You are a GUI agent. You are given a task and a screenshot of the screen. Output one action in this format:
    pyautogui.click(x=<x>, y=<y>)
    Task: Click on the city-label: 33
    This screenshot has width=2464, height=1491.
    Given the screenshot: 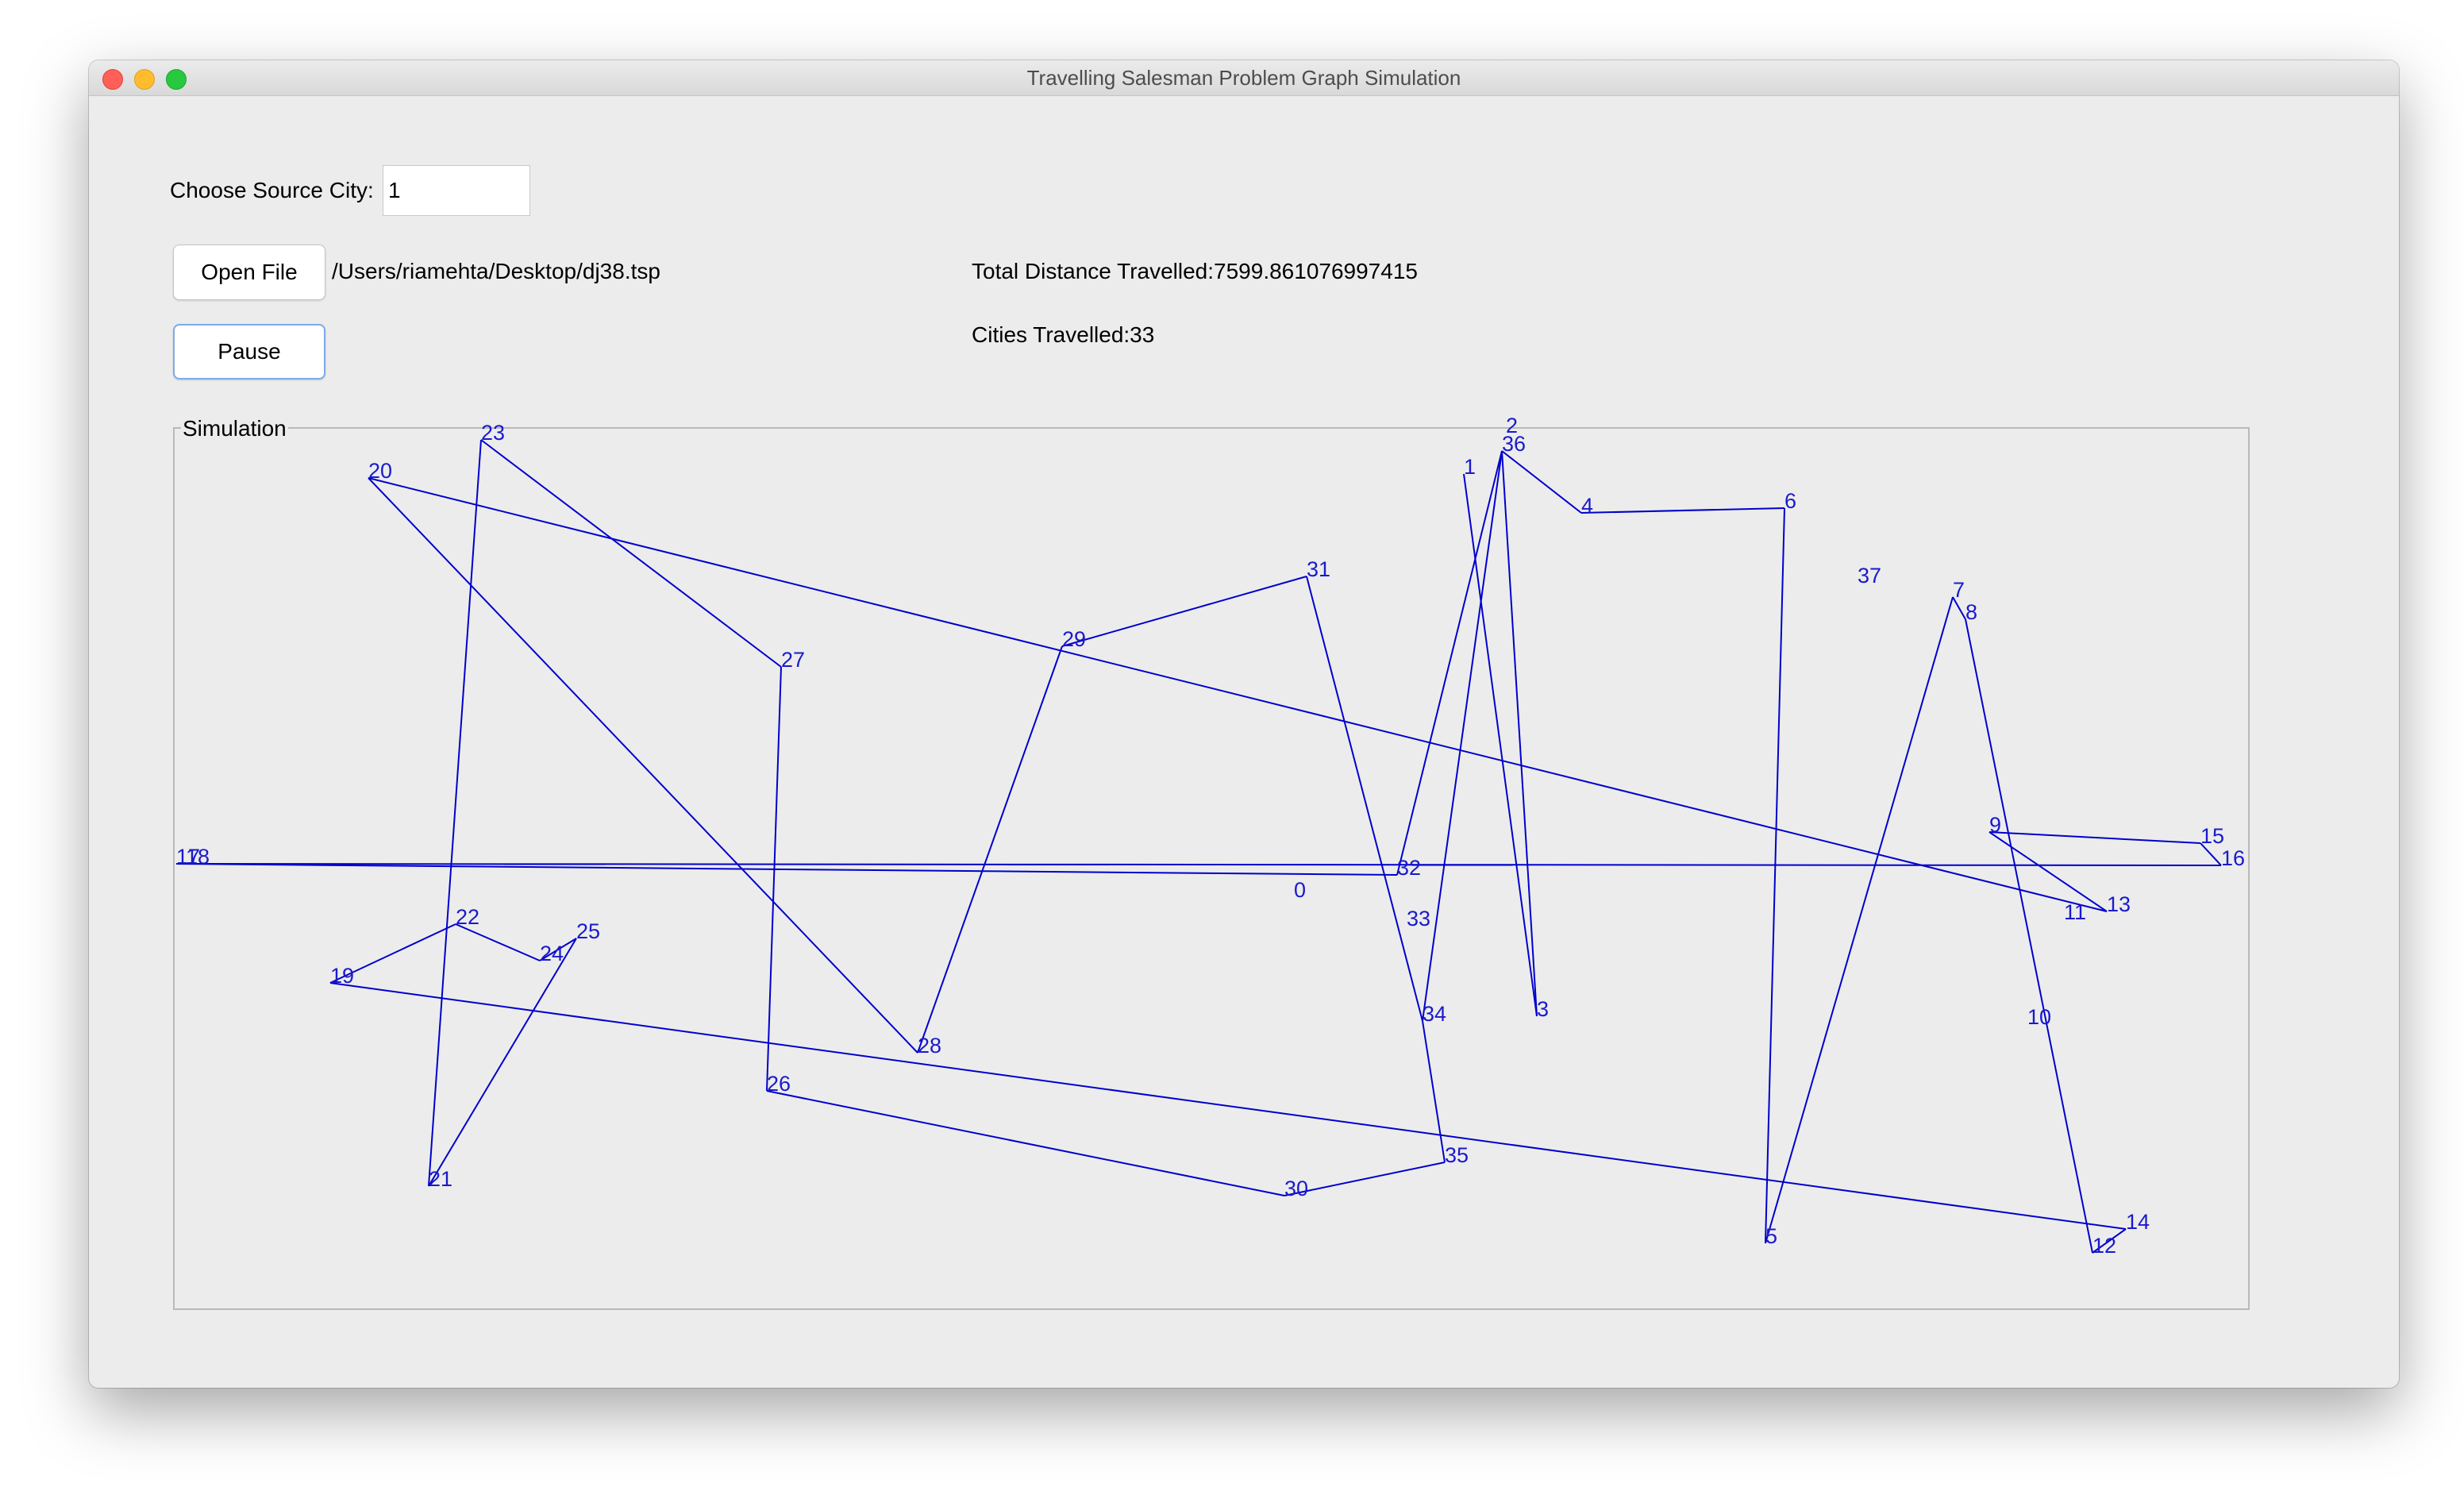 What is the action you would take?
    pyautogui.click(x=1418, y=919)
    